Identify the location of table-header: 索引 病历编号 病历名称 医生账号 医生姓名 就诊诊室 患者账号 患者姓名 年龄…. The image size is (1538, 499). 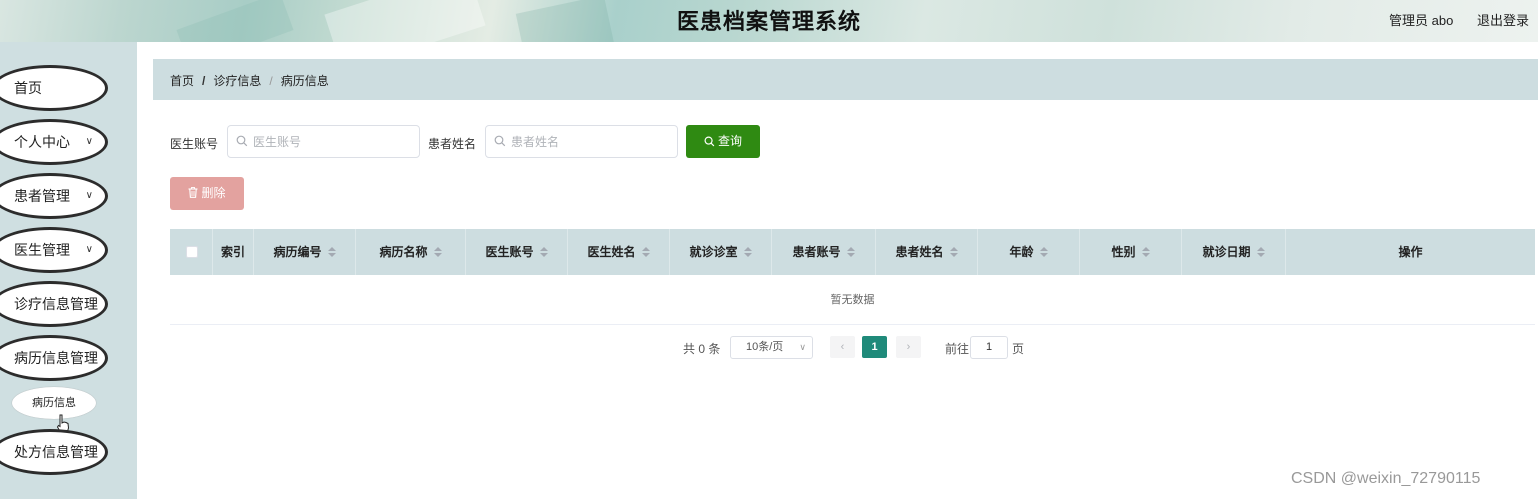
(852, 252).